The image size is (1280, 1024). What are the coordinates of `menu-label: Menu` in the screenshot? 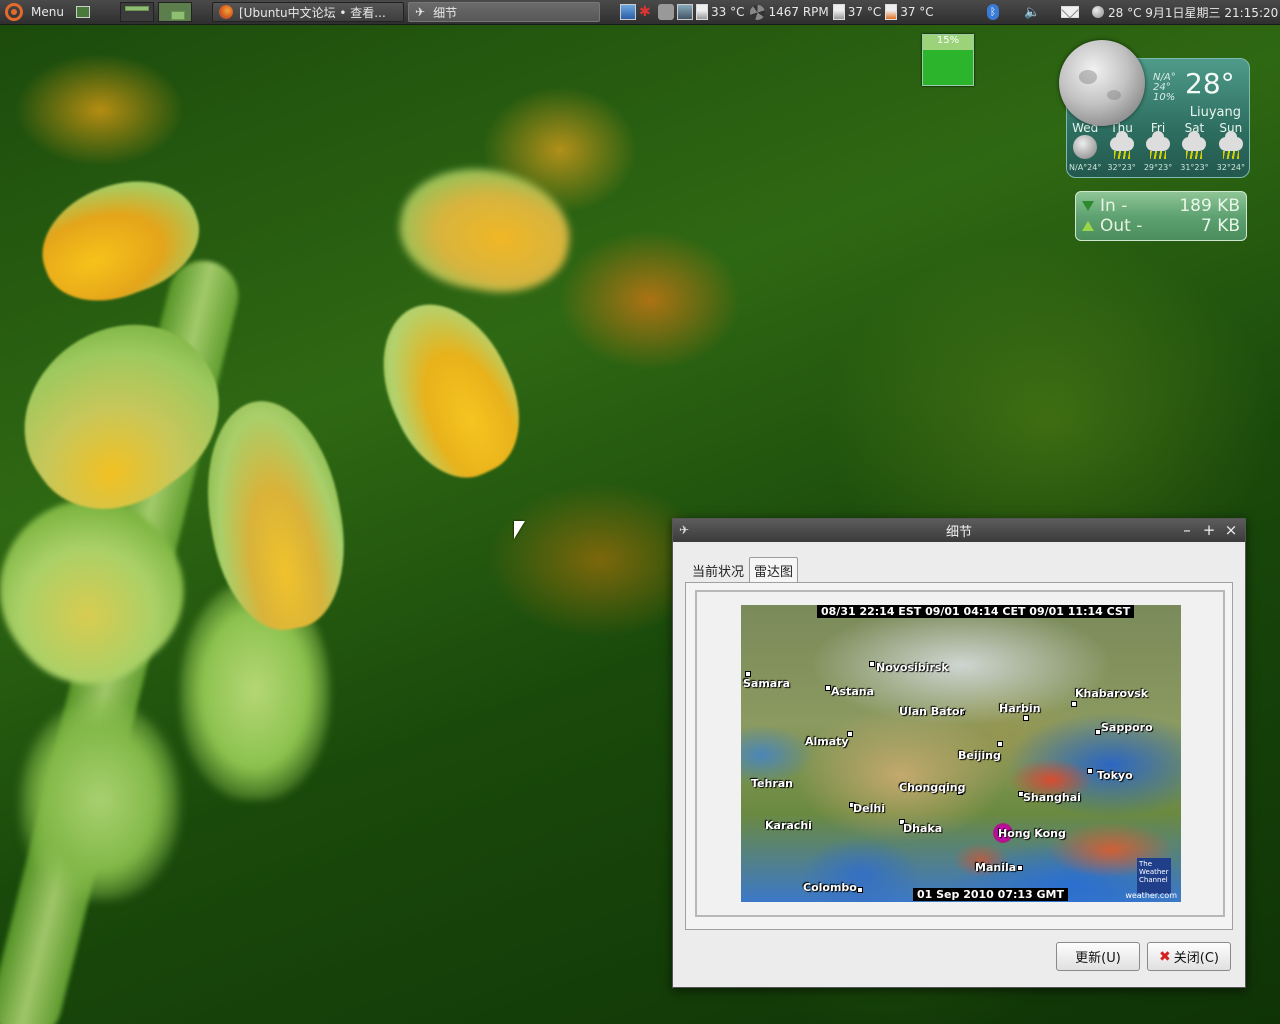 It's located at (47, 12).